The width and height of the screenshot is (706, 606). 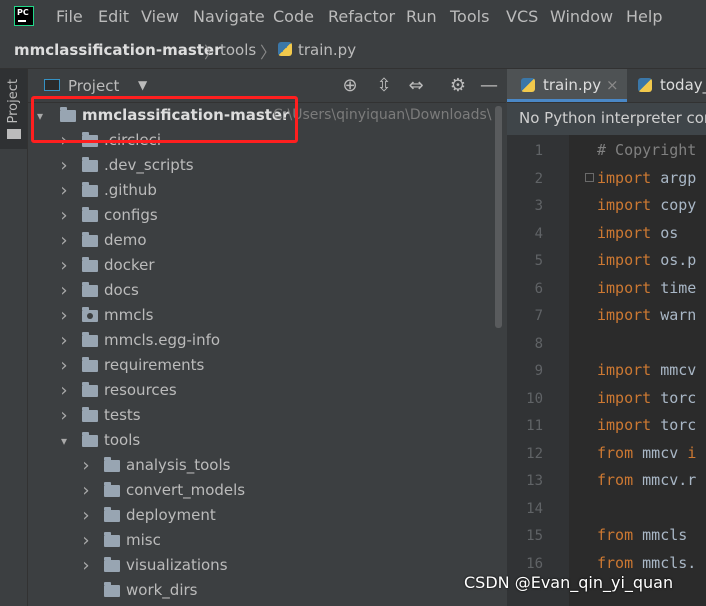 What do you see at coordinates (263, 341) in the screenshot?
I see `tree-item: › mmcls.egg-info` at bounding box center [263, 341].